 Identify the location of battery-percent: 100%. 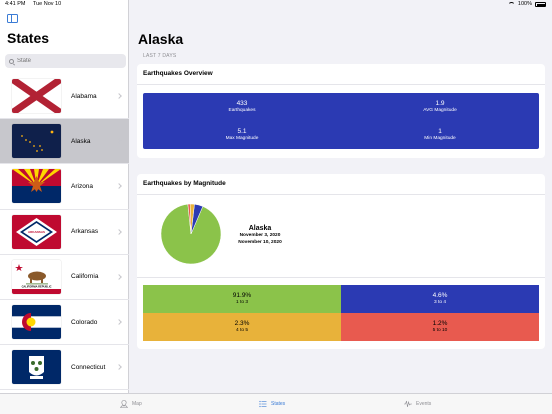
(524, 4).